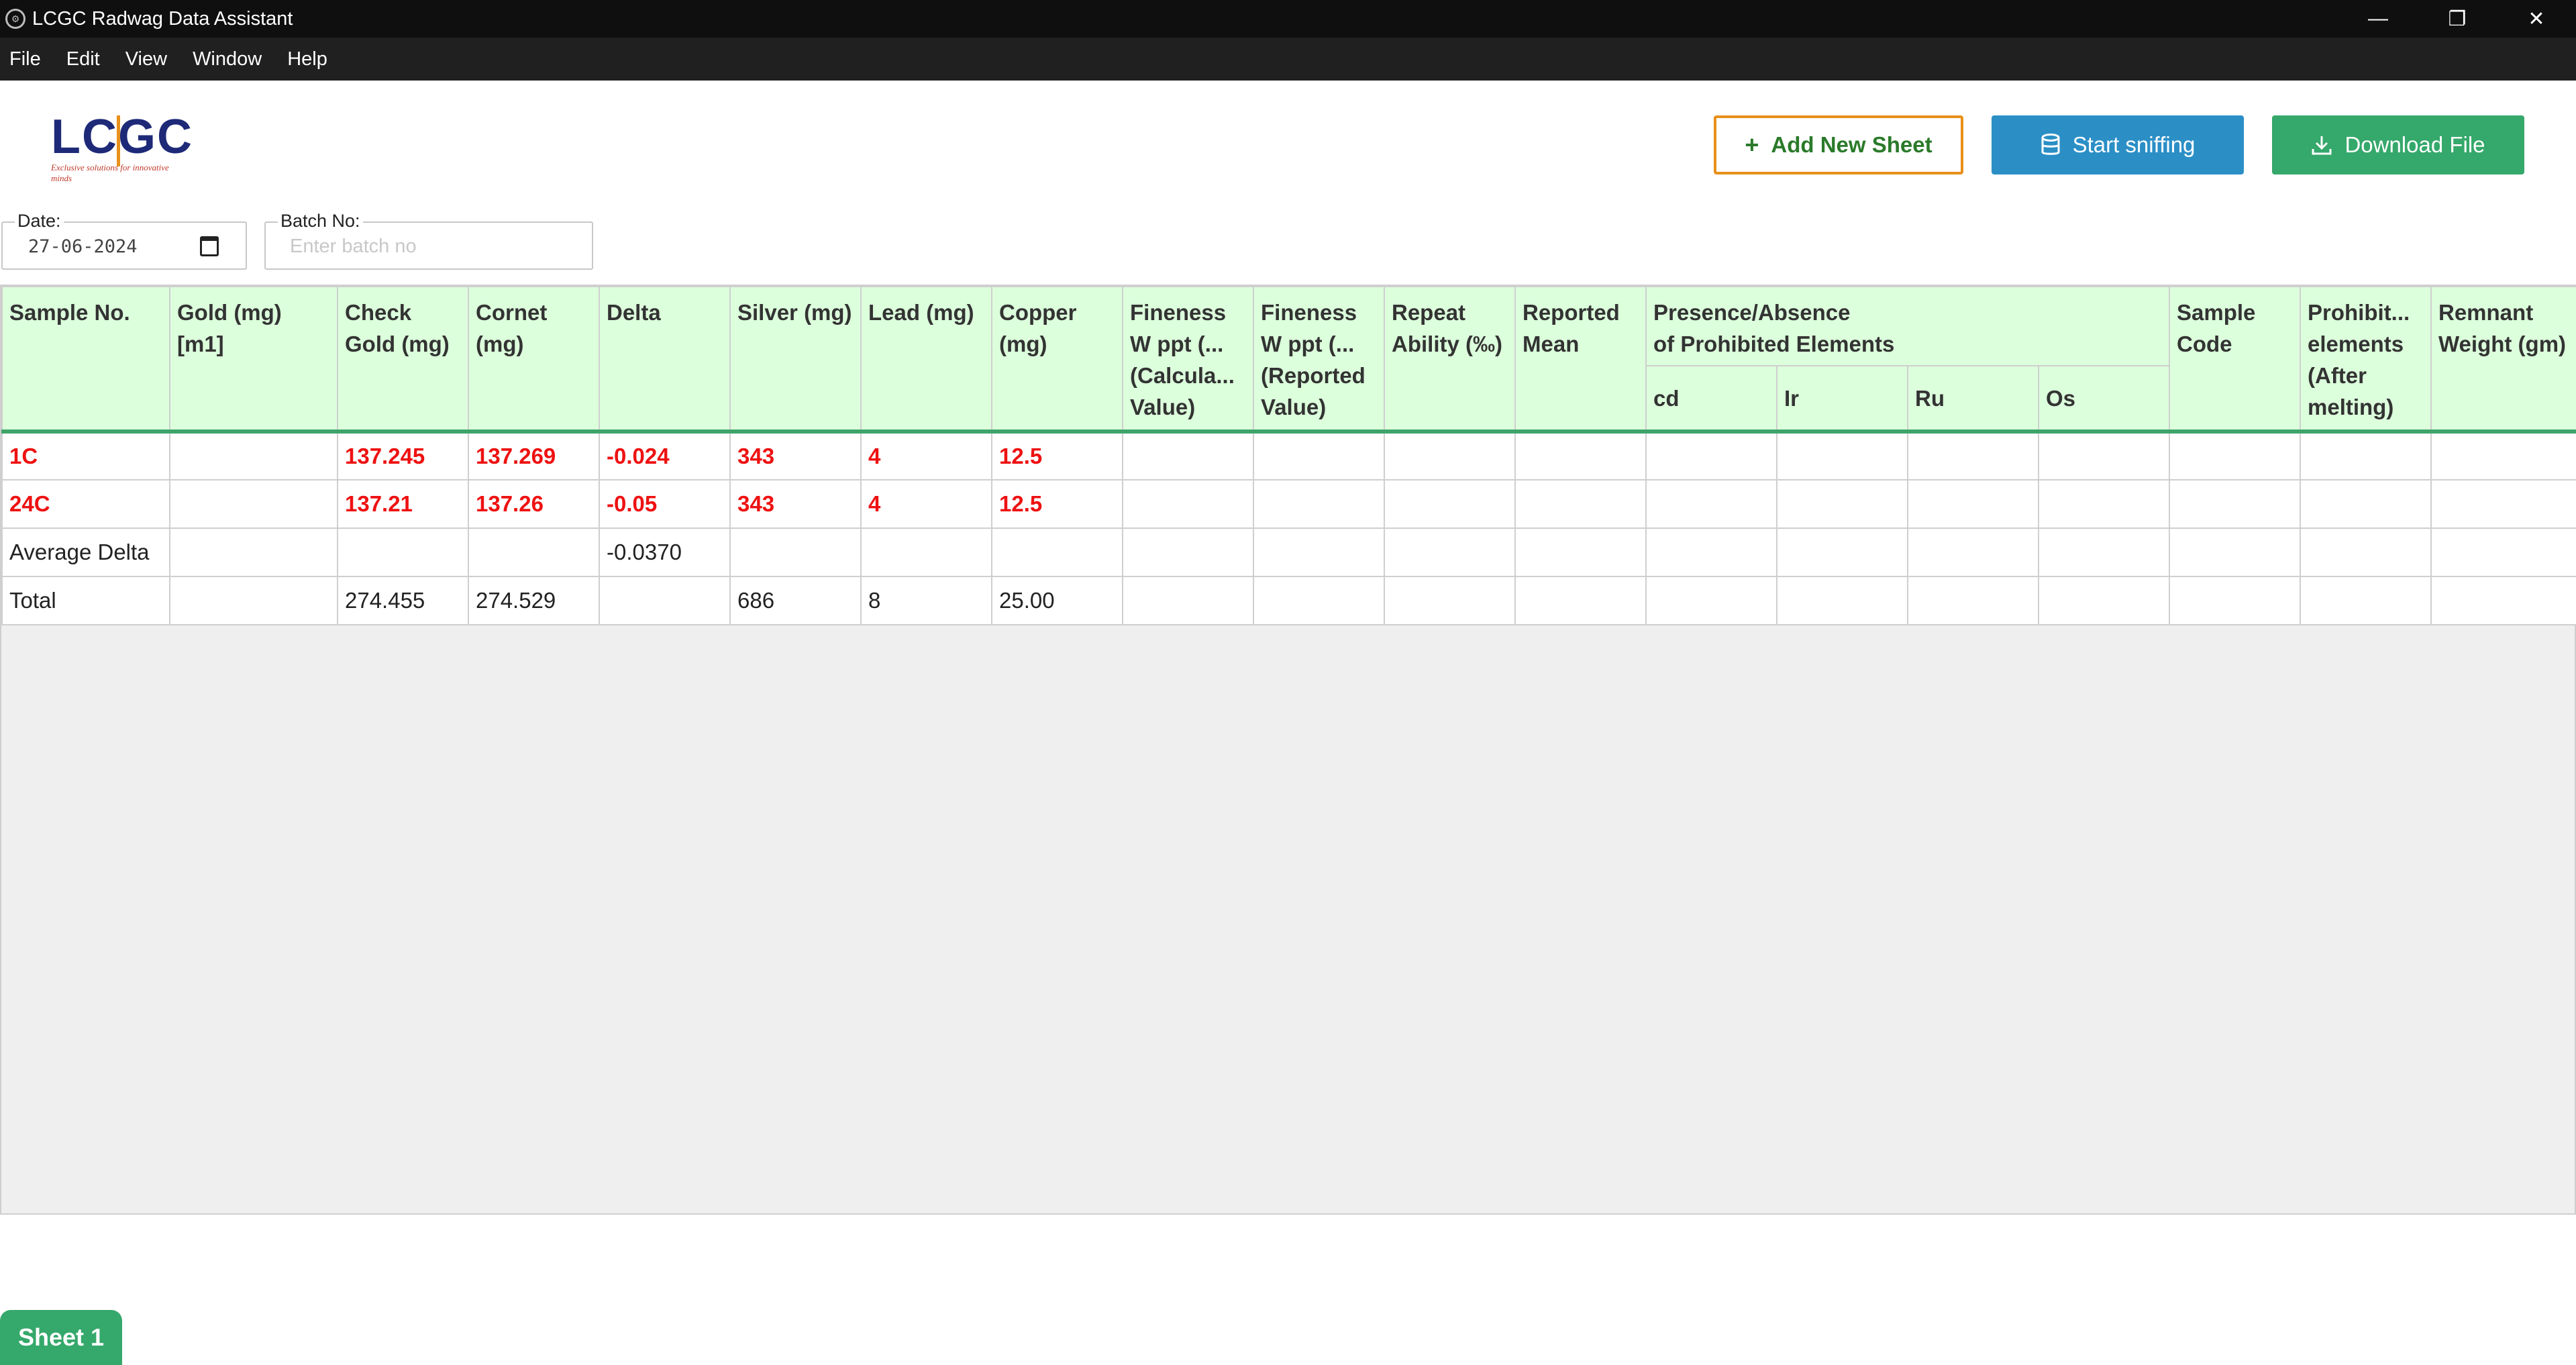 This screenshot has width=2576, height=1365. I want to click on cell-sample-no: 1C, so click(85, 456).